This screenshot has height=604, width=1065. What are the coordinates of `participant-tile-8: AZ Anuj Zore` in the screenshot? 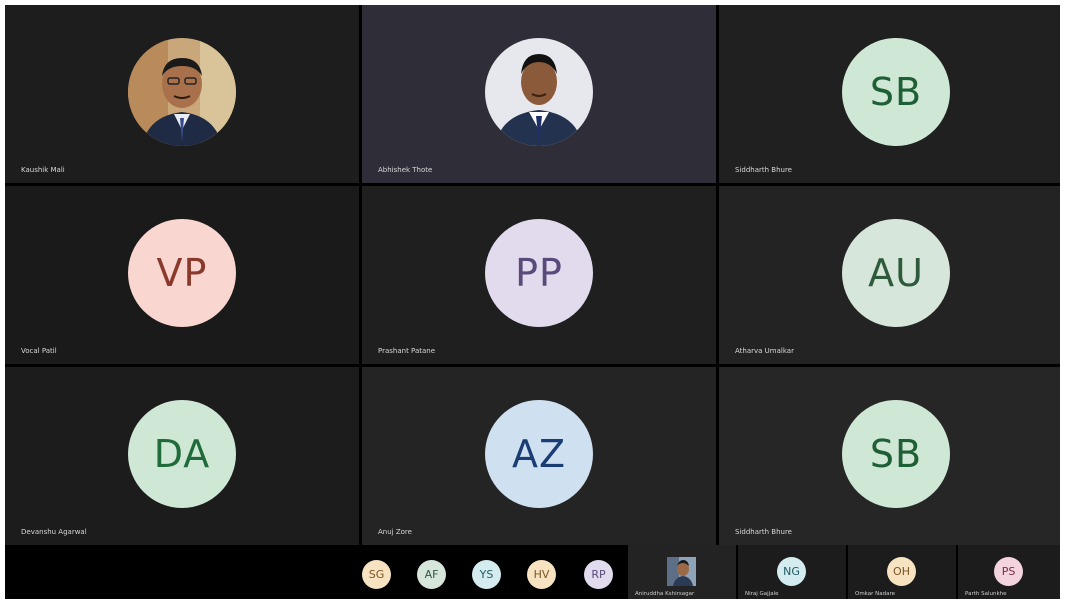 It's located at (539, 456).